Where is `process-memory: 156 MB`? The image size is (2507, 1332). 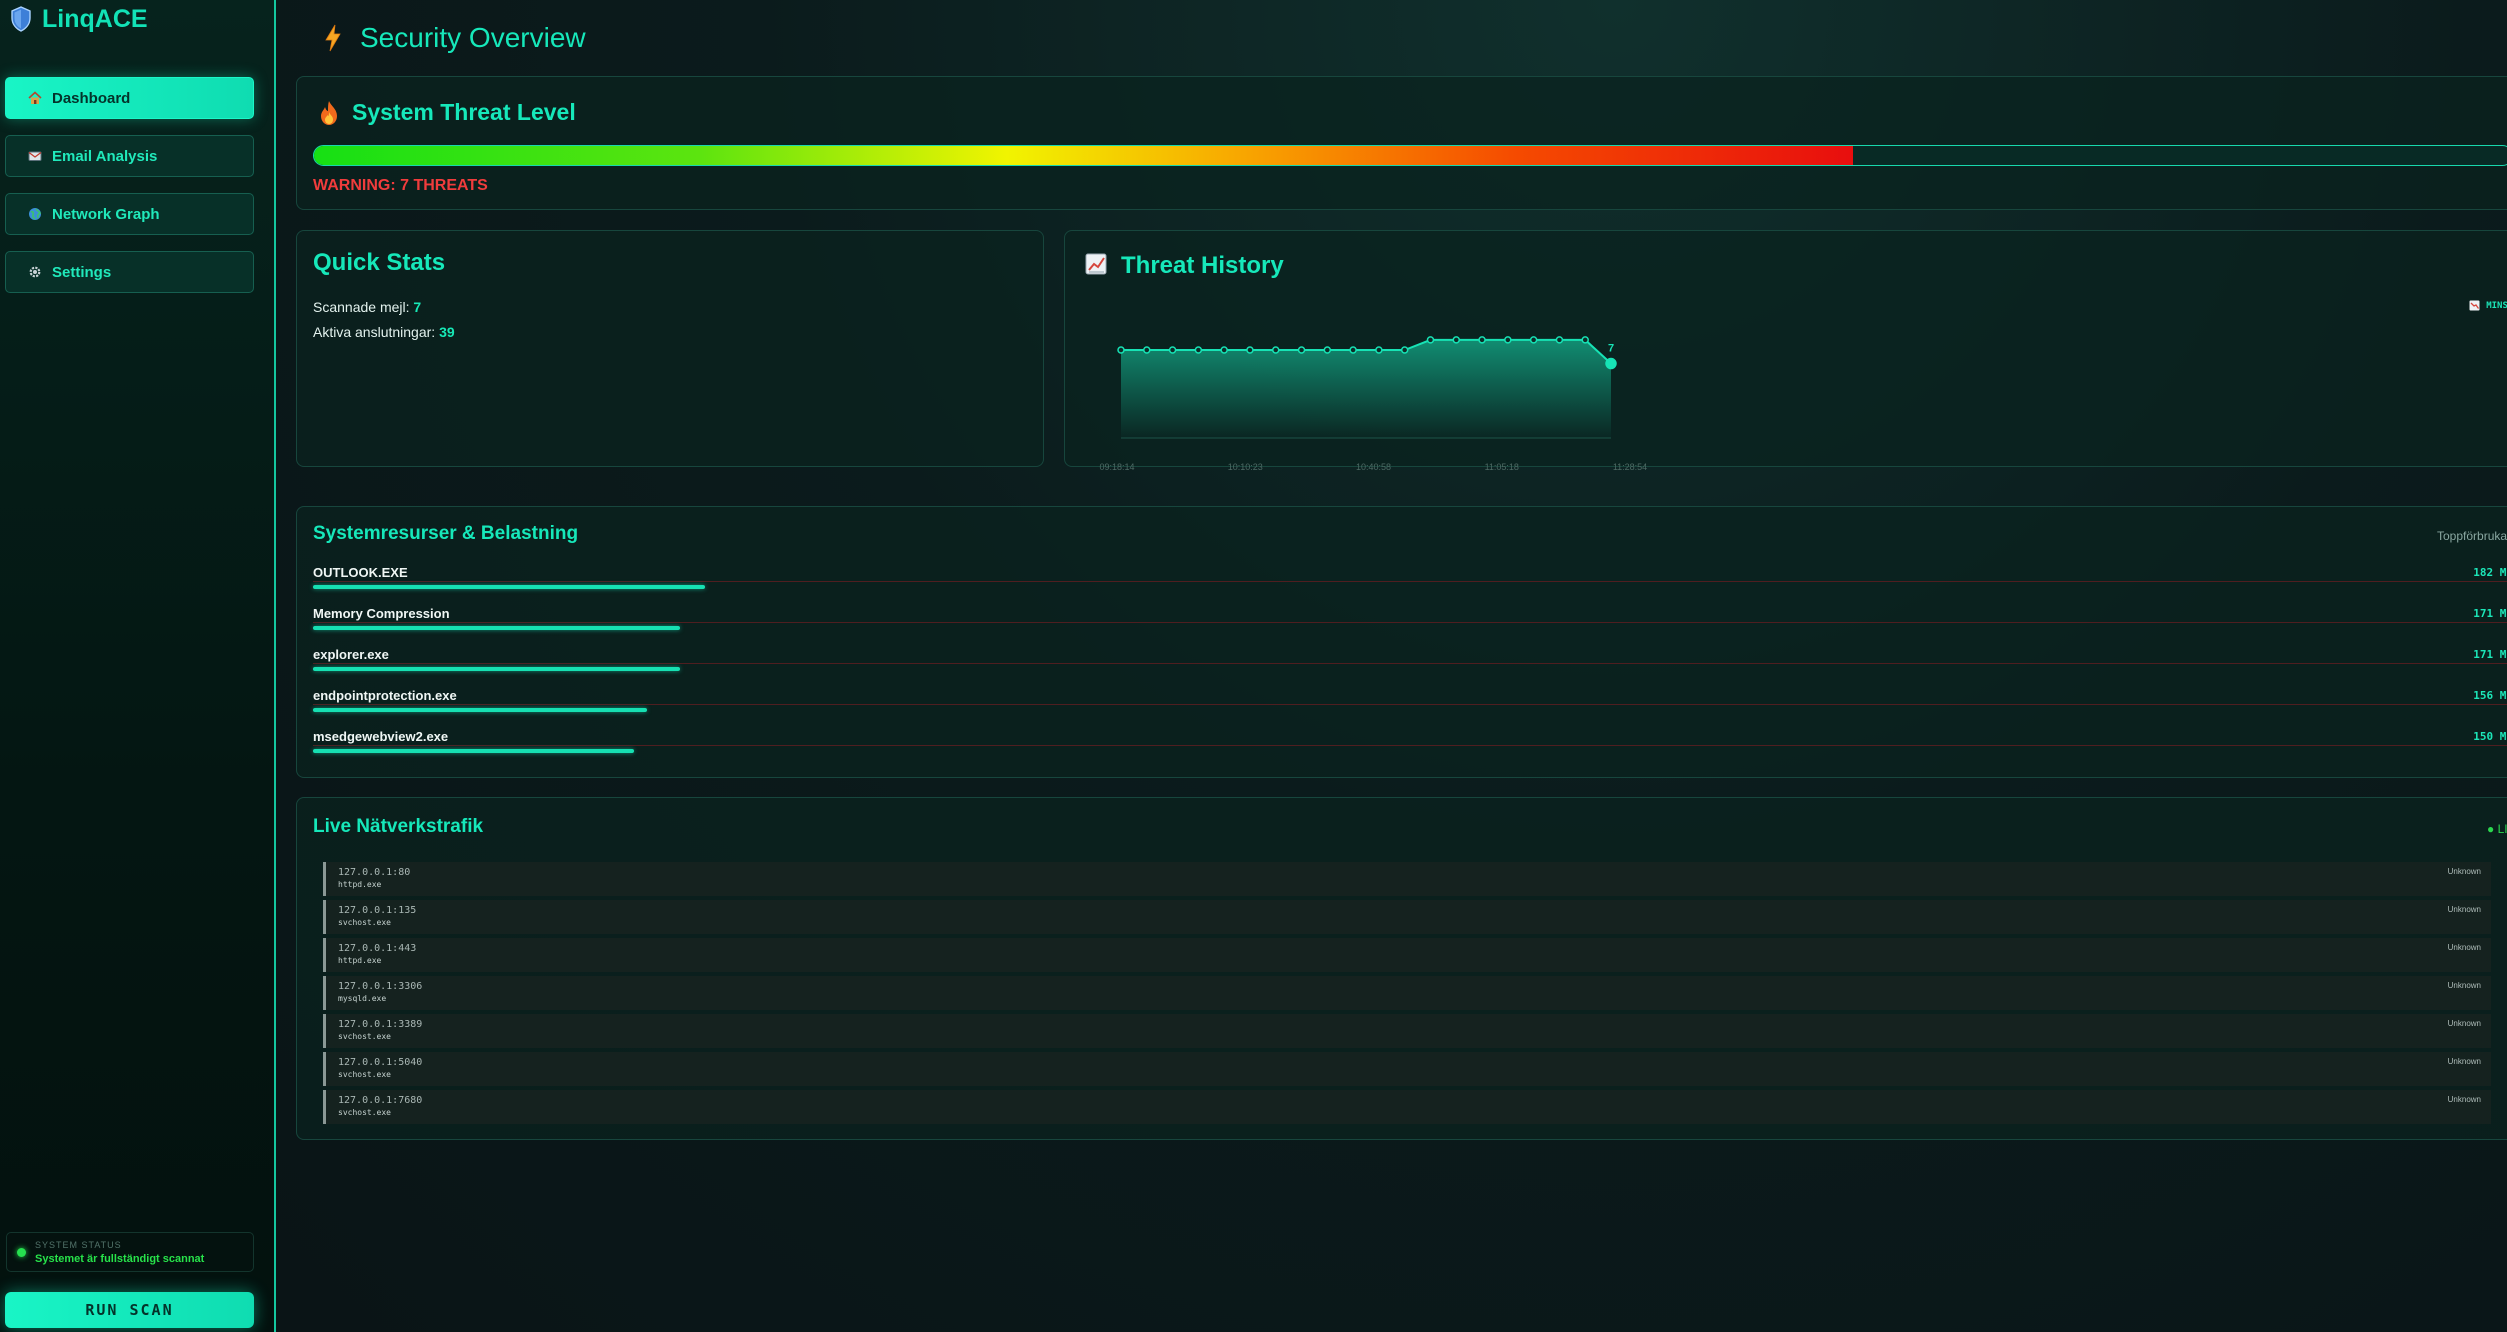 process-memory: 156 MB is located at coordinates (2490, 695).